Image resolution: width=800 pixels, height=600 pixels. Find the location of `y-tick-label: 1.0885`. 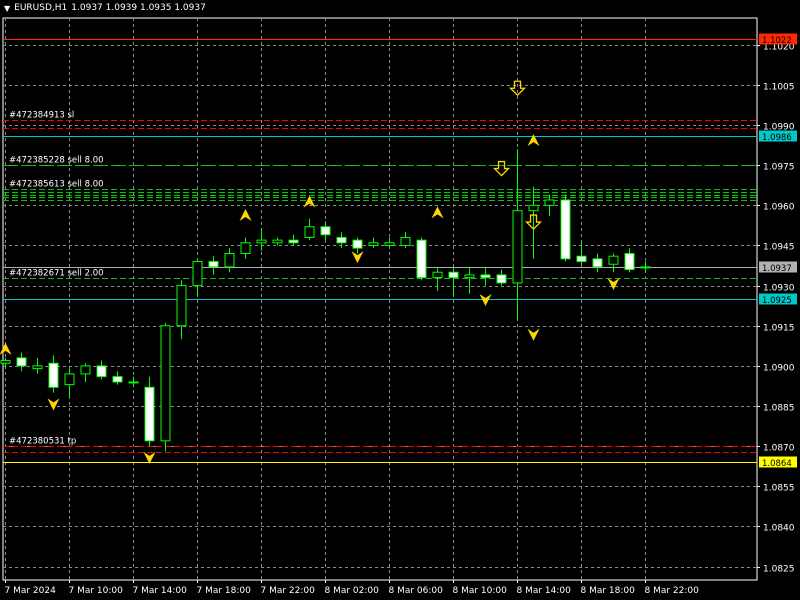

y-tick-label: 1.0885 is located at coordinates (779, 409).